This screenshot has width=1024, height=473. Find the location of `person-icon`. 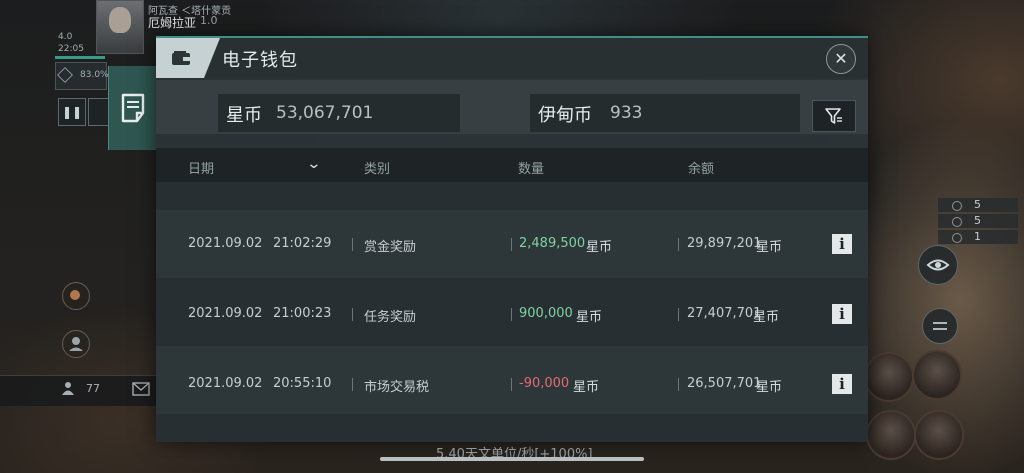

person-icon is located at coordinates (76, 344).